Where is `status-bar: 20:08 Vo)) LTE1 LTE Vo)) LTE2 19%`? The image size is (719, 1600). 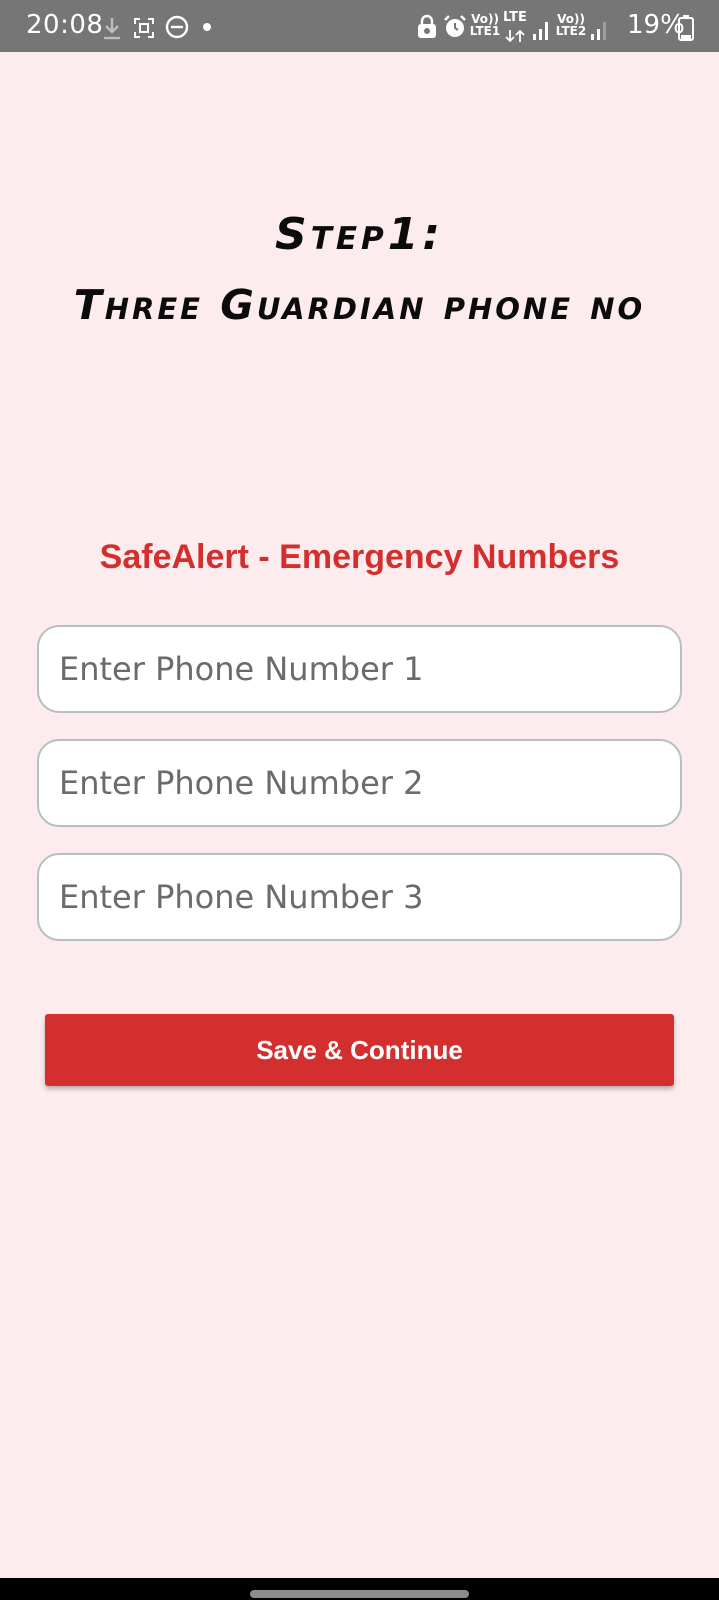 status-bar: 20:08 Vo)) LTE1 LTE Vo)) LTE2 19% is located at coordinates (359, 26).